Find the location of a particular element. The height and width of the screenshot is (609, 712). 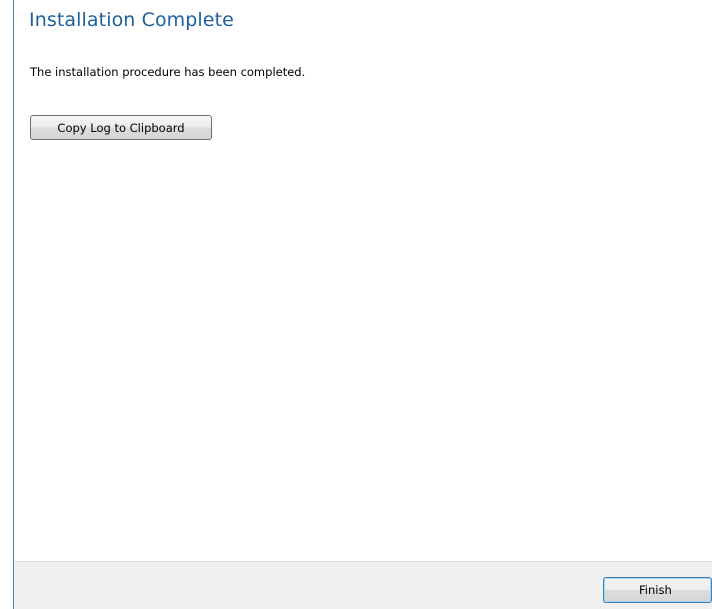

copy-log-button-label: Copy Log to Clipboard is located at coordinates (121, 127).